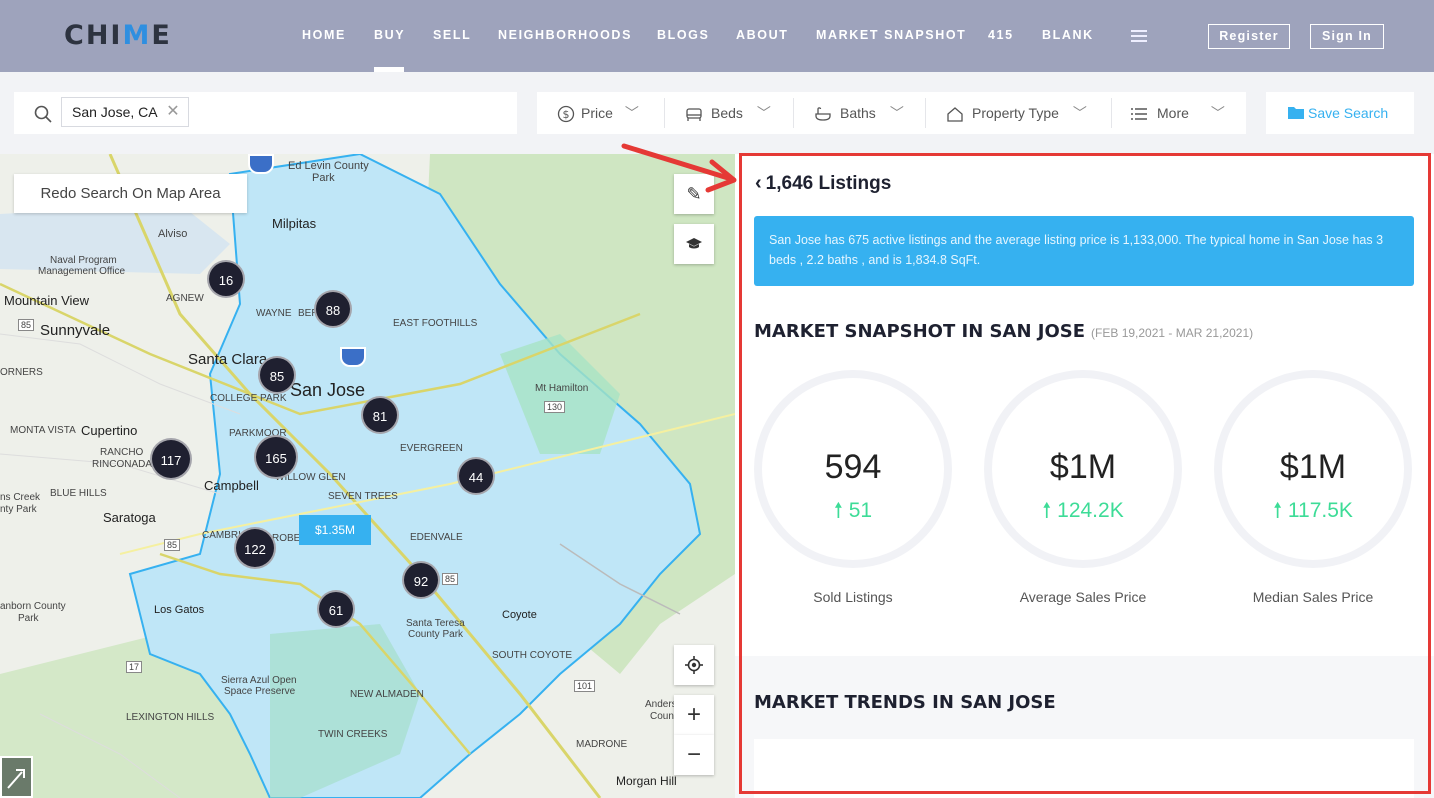 The width and height of the screenshot is (1434, 798). Describe the element at coordinates (679, 168) in the screenshot. I see `annotation-arrow-icon` at that location.